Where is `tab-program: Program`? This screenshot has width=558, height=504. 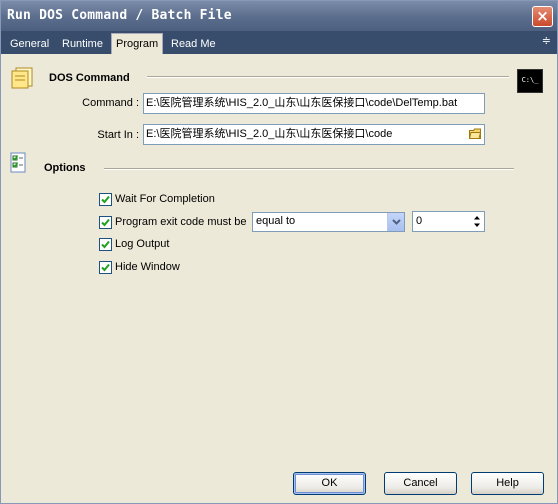 tab-program: Program is located at coordinates (137, 43).